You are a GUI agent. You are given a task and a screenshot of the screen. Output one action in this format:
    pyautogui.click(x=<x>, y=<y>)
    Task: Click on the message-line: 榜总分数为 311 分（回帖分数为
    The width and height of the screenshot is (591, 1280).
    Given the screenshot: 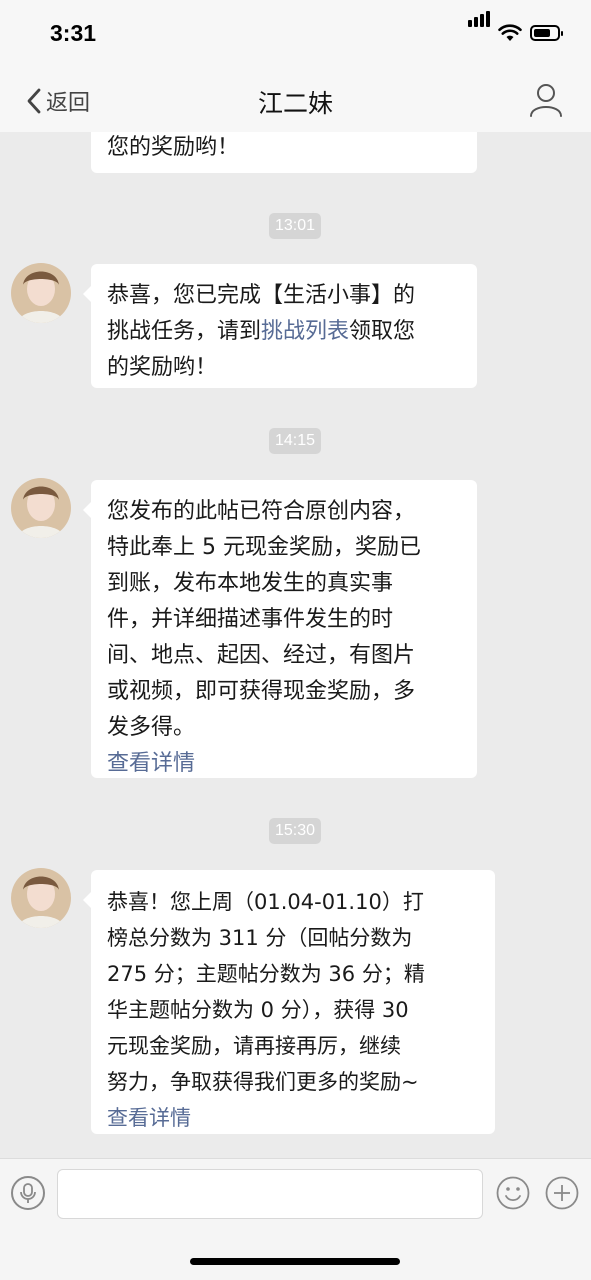 What is the action you would take?
    pyautogui.click(x=260, y=938)
    